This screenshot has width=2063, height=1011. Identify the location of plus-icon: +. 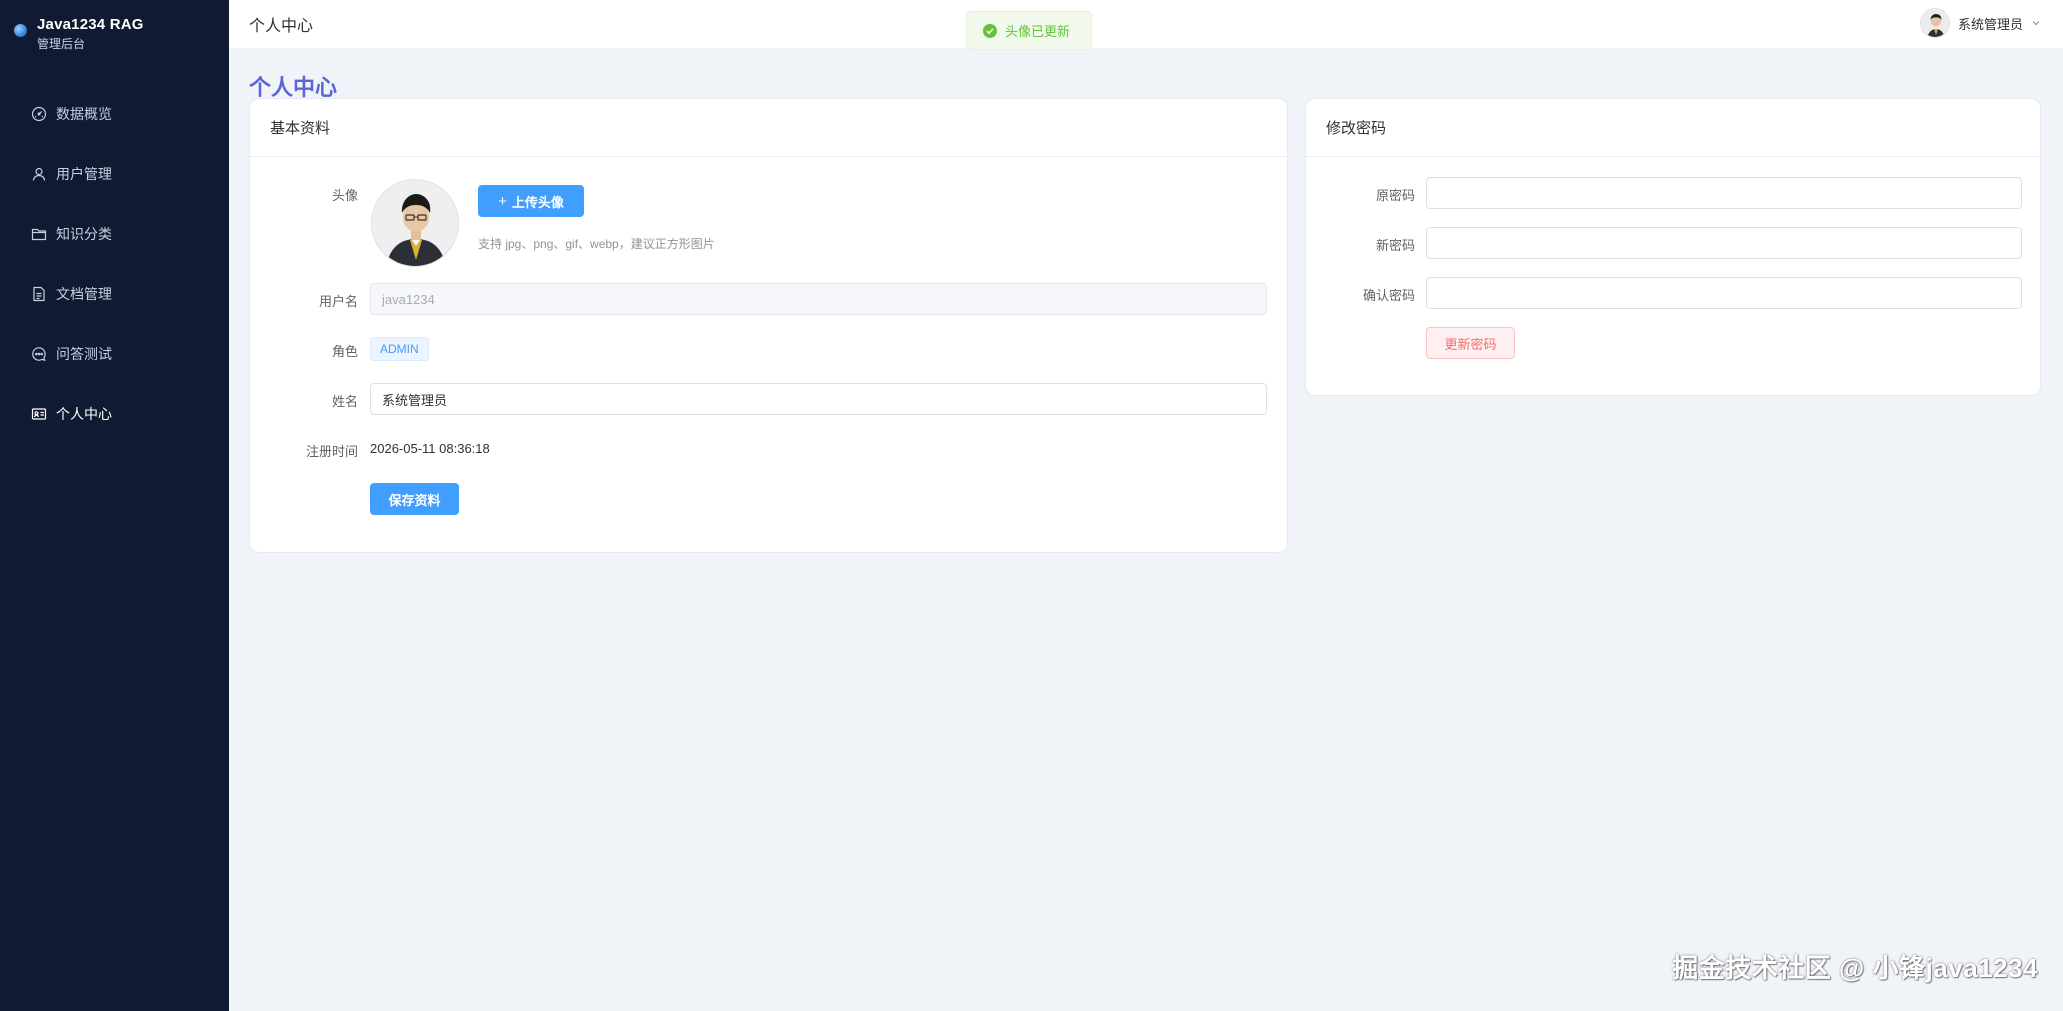
(502, 201).